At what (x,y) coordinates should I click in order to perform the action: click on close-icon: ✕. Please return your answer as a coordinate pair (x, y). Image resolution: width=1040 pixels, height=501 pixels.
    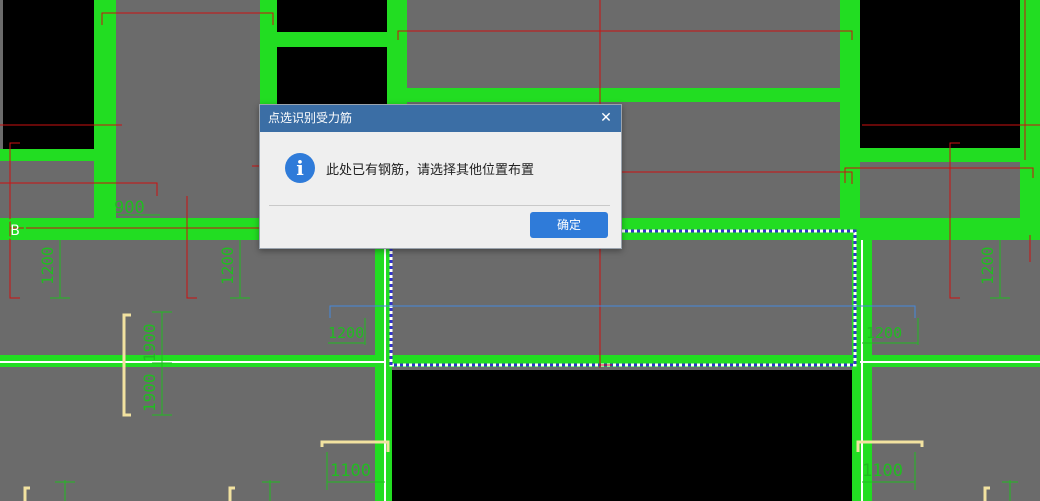
    Looking at the image, I should click on (606, 118).